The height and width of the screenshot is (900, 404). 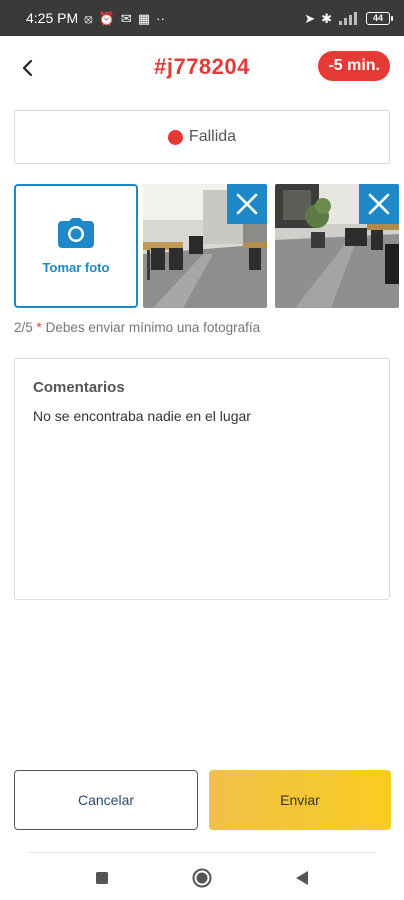 I want to click on delivery-status-select: Fallida, so click(x=202, y=137).